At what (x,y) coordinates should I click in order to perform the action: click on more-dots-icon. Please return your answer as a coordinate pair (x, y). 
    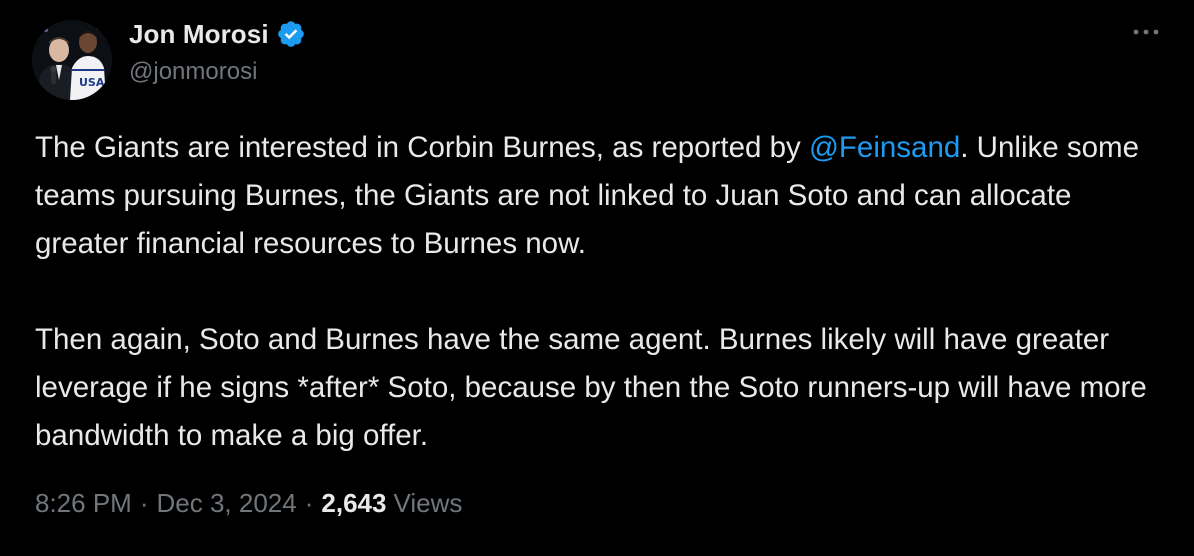
    Looking at the image, I should click on (1146, 32).